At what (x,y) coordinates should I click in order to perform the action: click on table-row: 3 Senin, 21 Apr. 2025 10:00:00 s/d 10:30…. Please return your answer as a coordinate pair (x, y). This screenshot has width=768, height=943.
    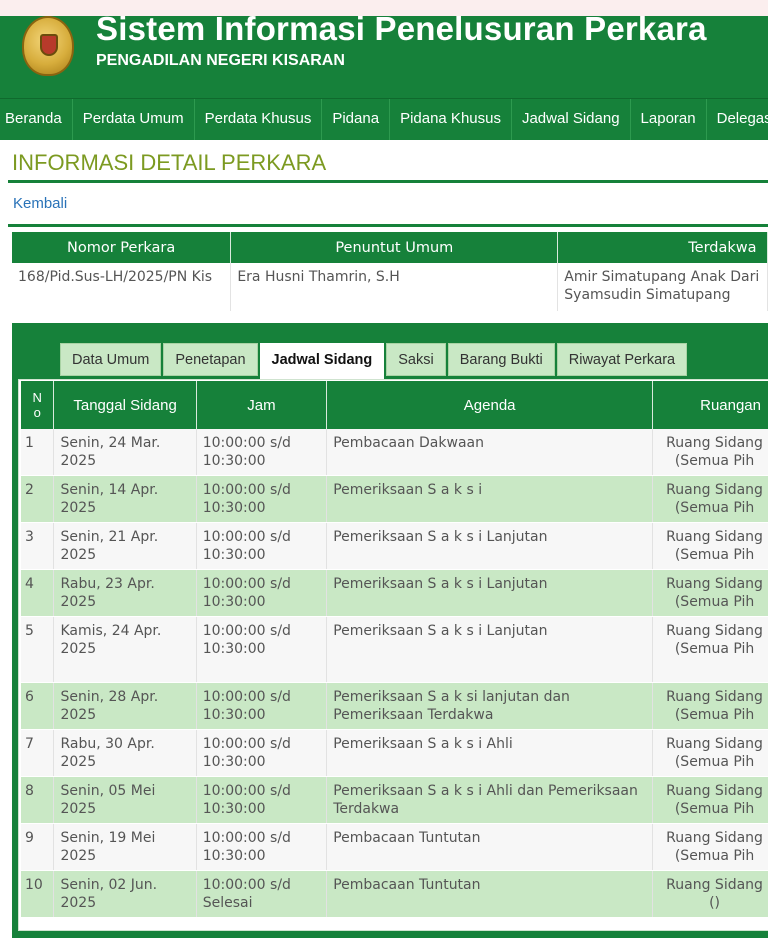
    Looking at the image, I should click on (394, 546).